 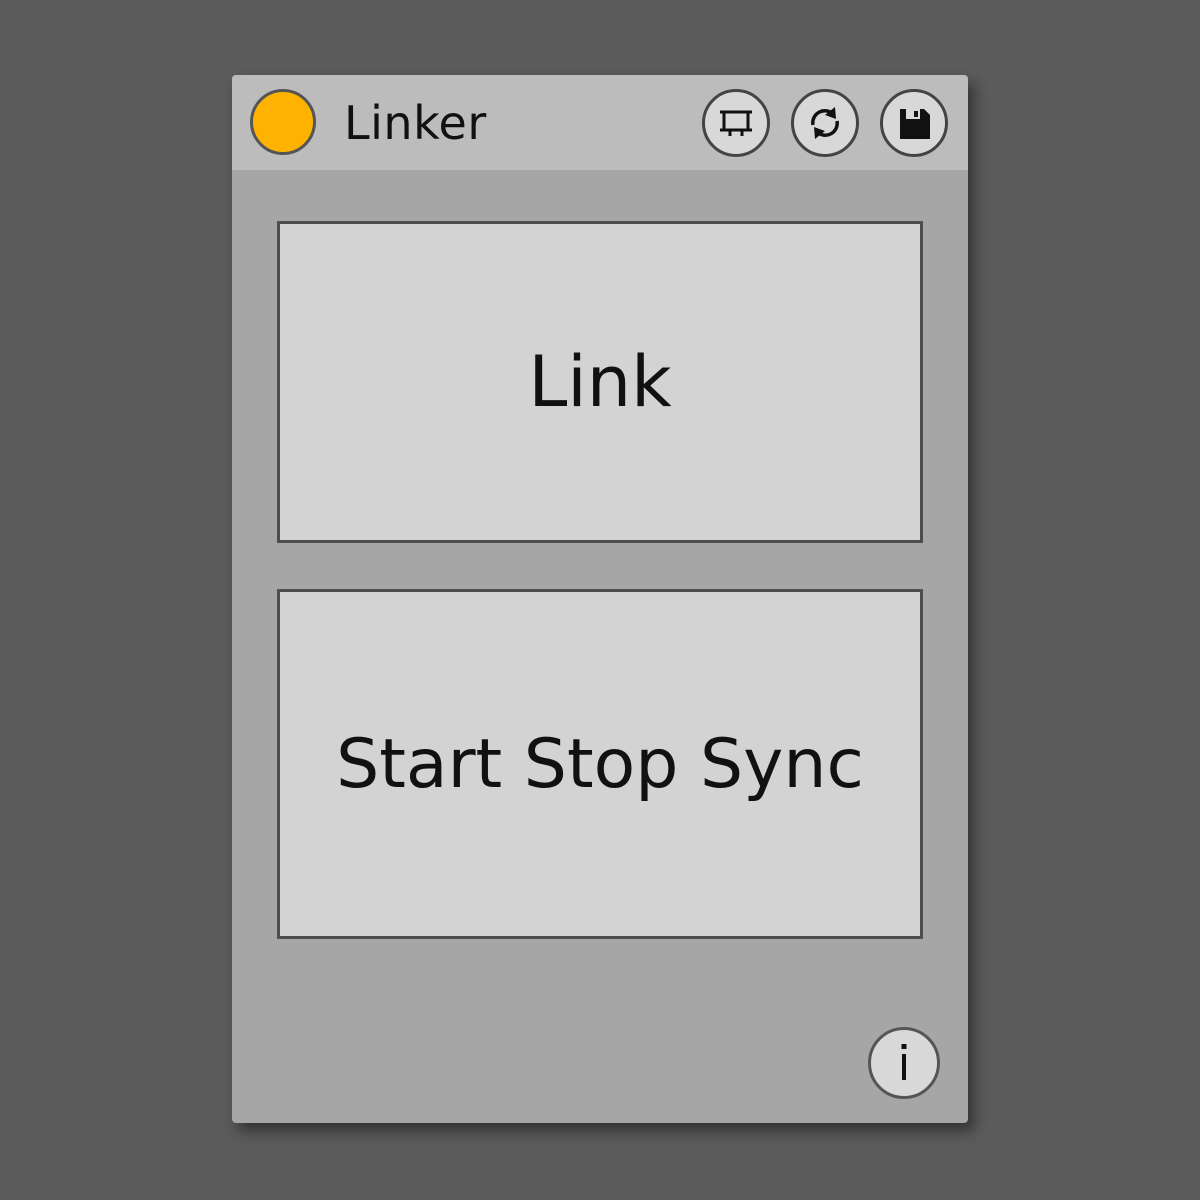 I want to click on save-icon, so click(x=914, y=123).